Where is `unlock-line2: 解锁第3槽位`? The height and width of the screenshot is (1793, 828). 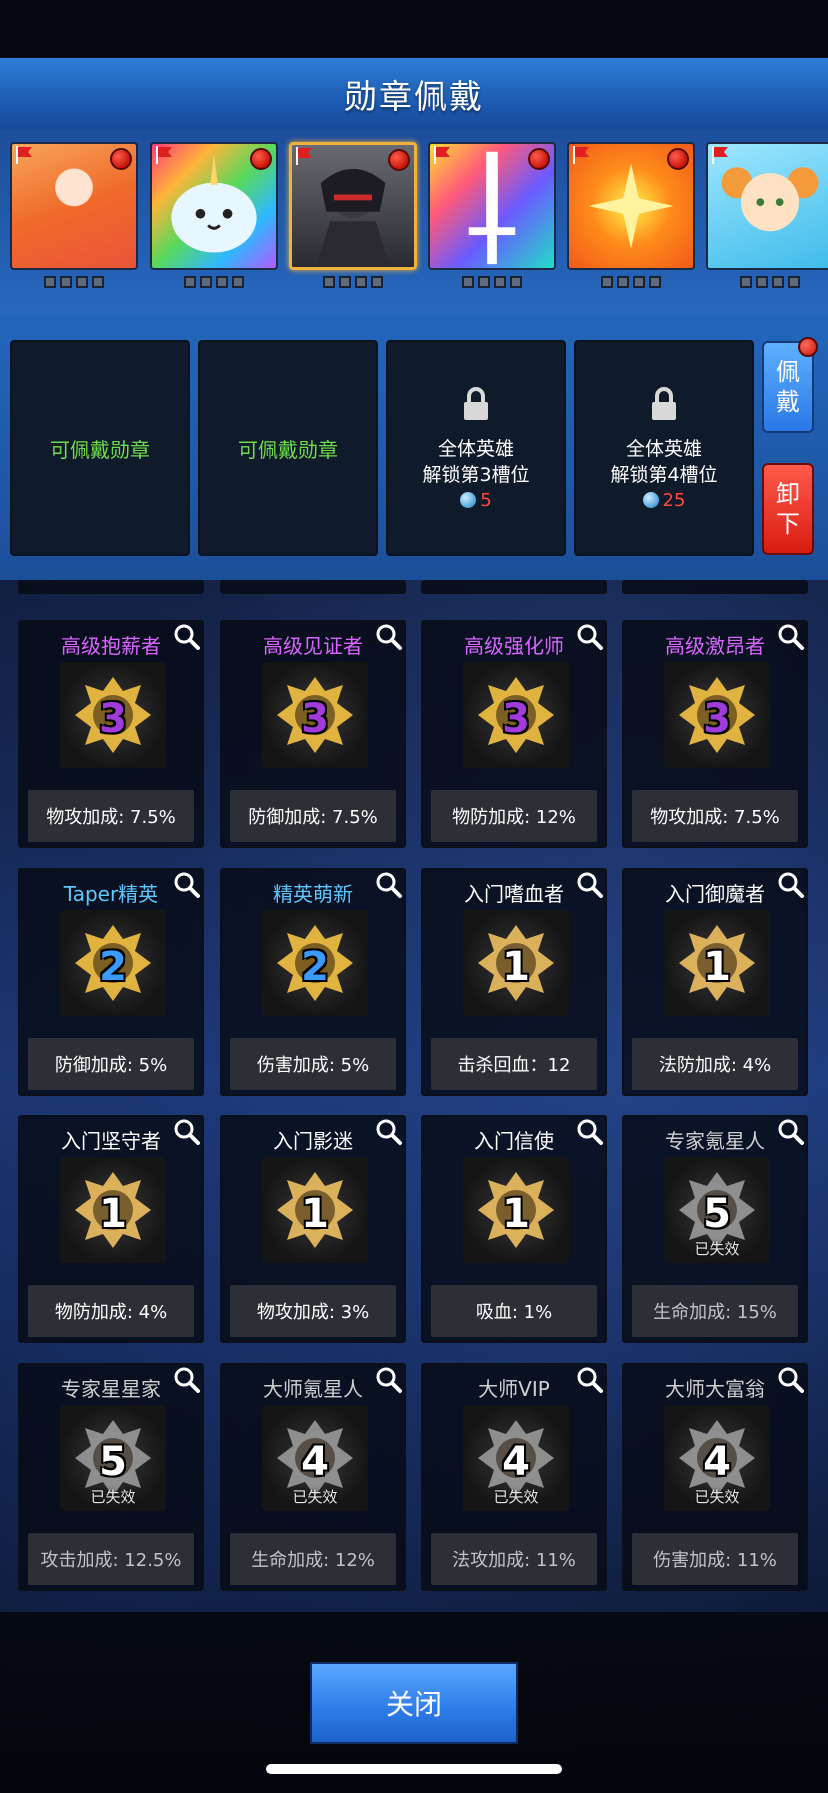
unlock-line2: 解锁第3槽位 is located at coordinates (476, 474).